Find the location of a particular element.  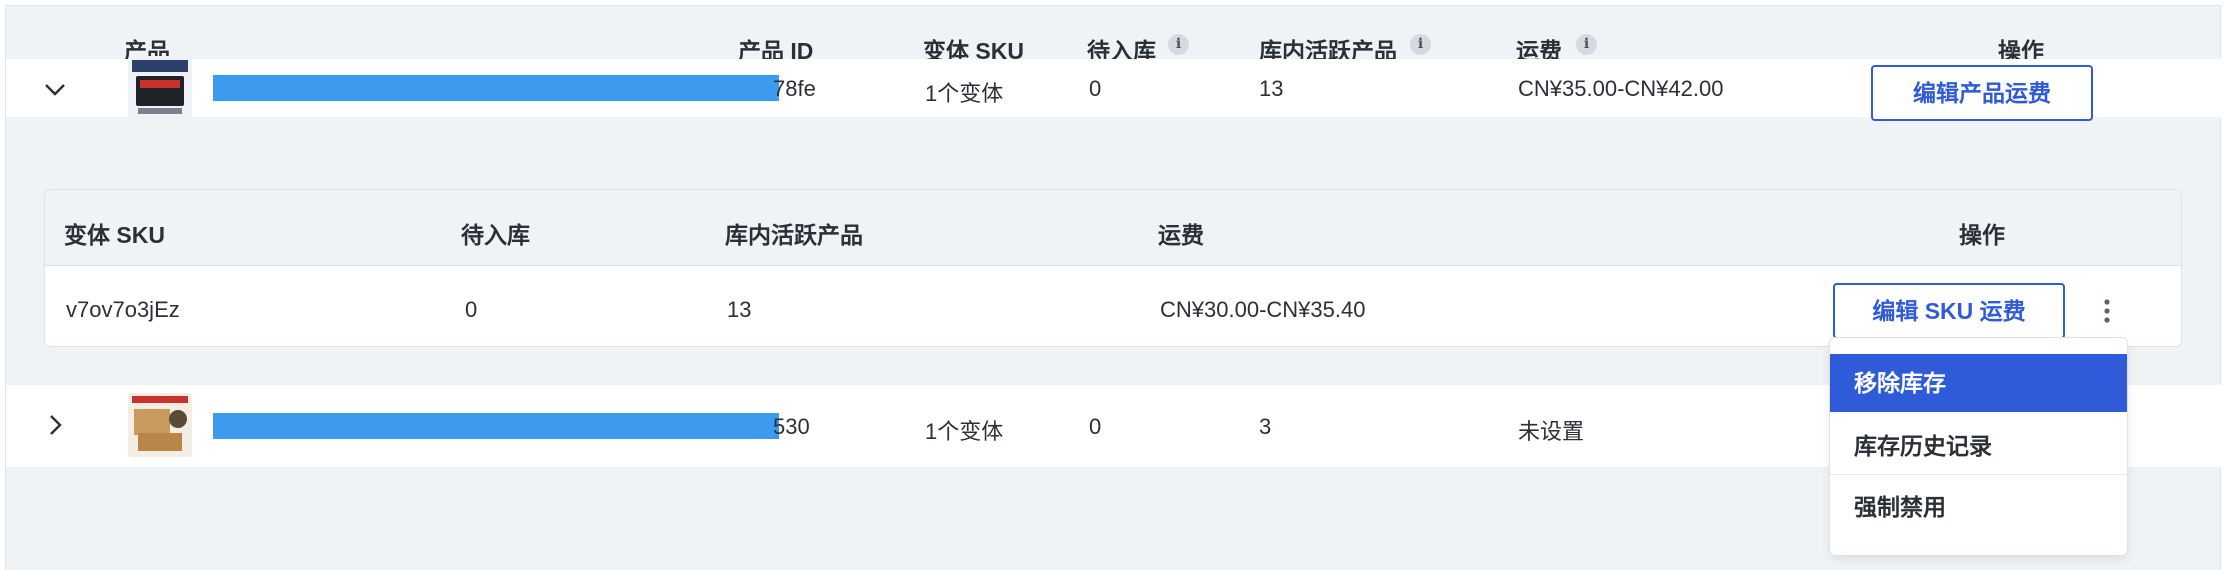

header-variant-sku: 变体 SKU is located at coordinates (114, 235).